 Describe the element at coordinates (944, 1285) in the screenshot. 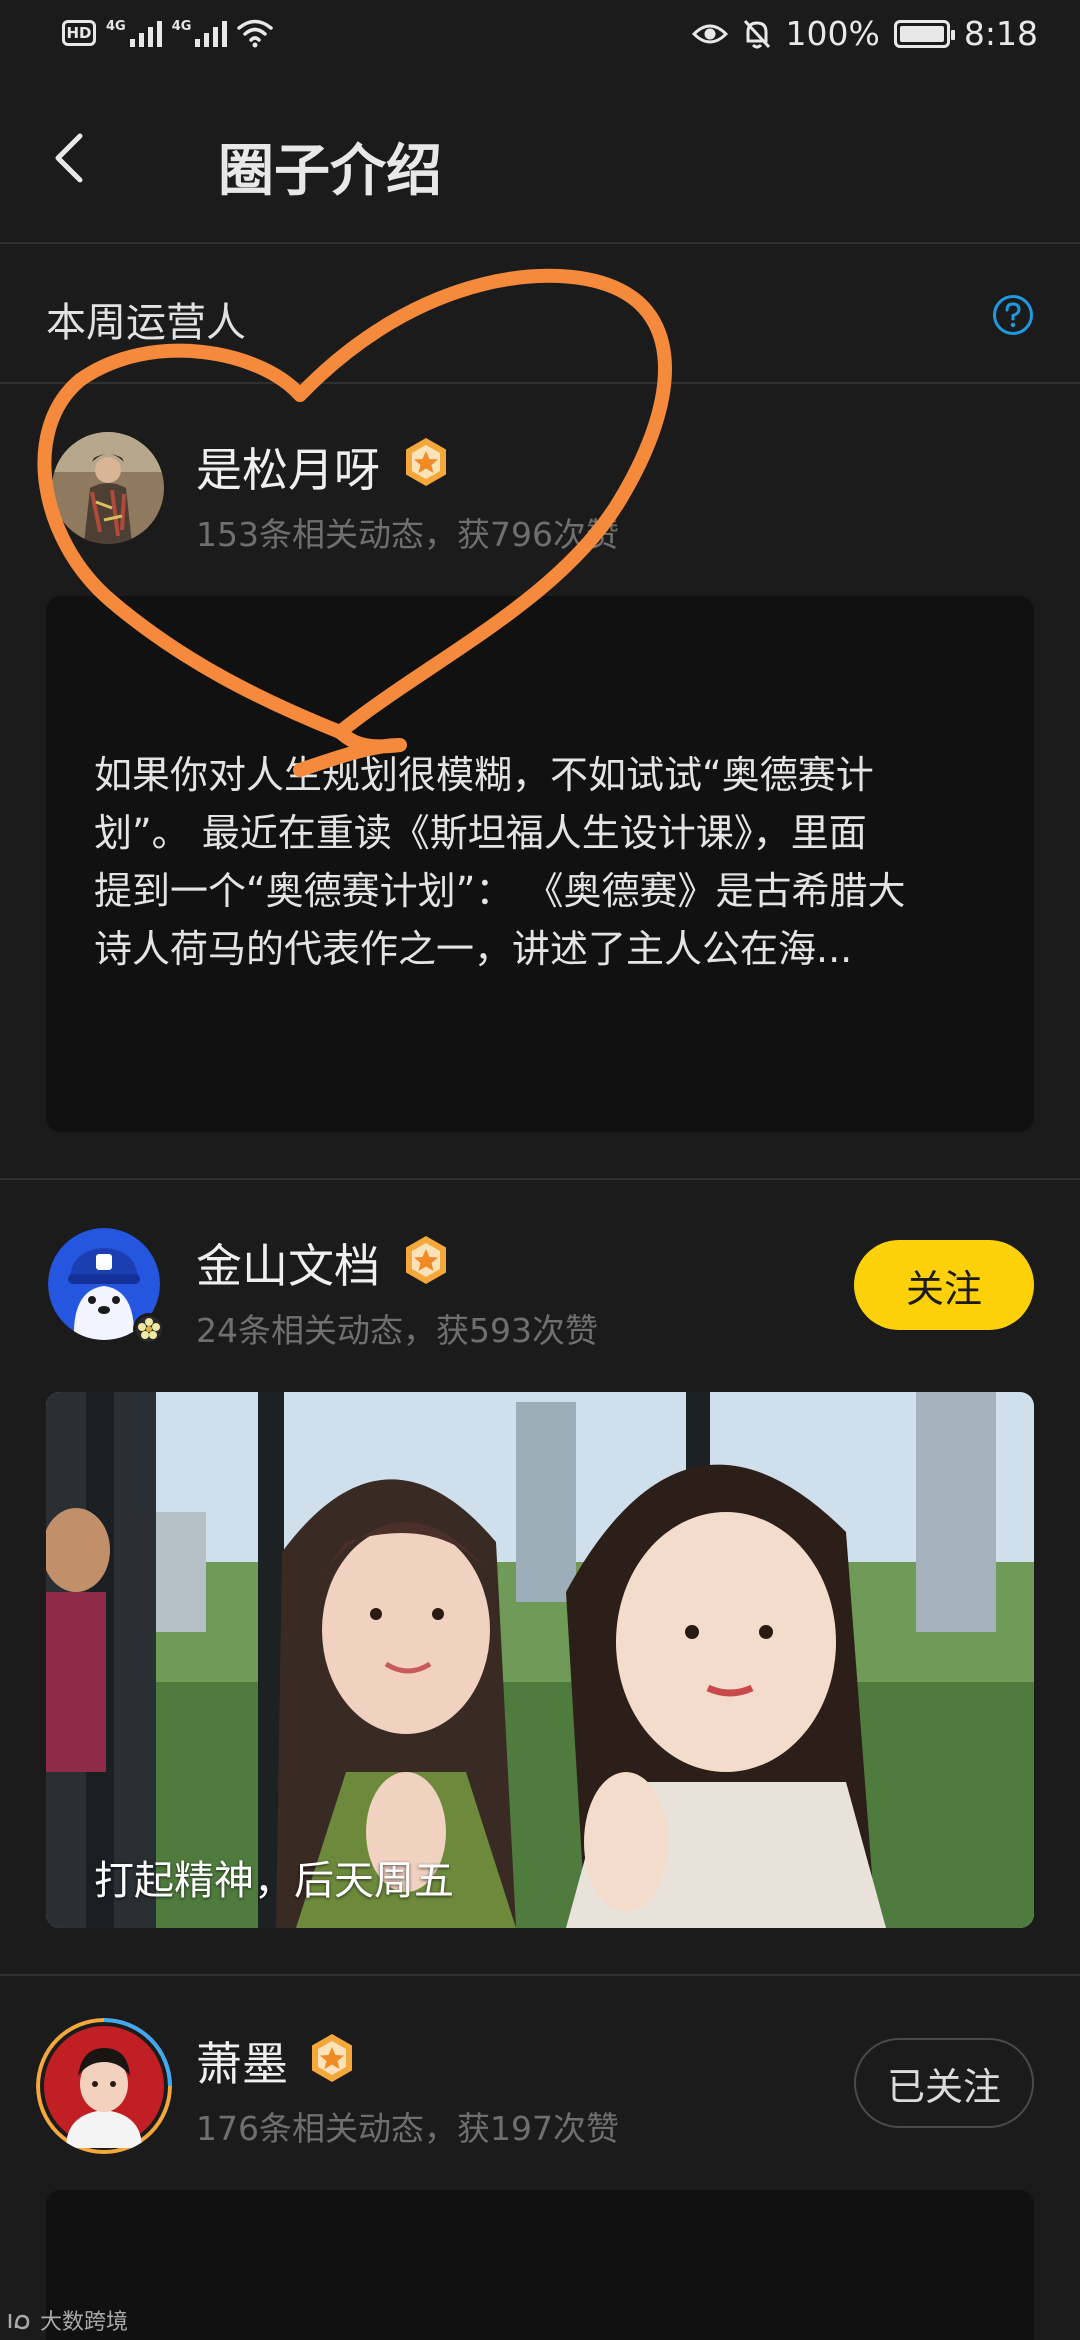

I see `follow-button: 关注` at that location.